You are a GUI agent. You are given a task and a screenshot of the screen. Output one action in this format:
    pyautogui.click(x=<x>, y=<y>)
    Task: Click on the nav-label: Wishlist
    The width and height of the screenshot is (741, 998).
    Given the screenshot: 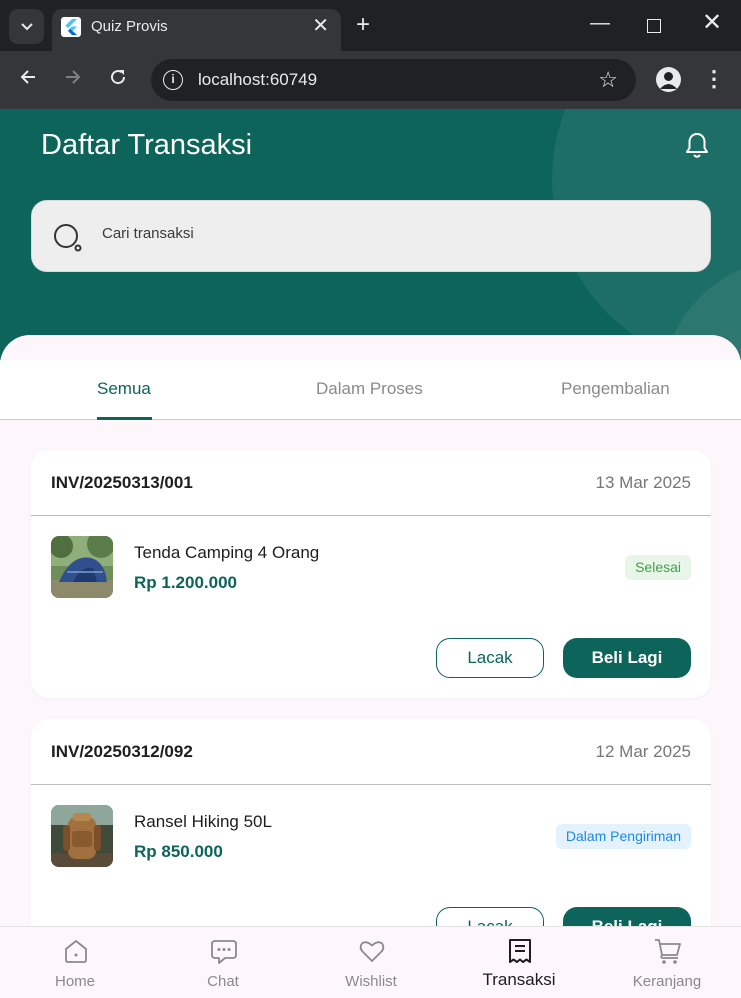 What is the action you would take?
    pyautogui.click(x=371, y=981)
    